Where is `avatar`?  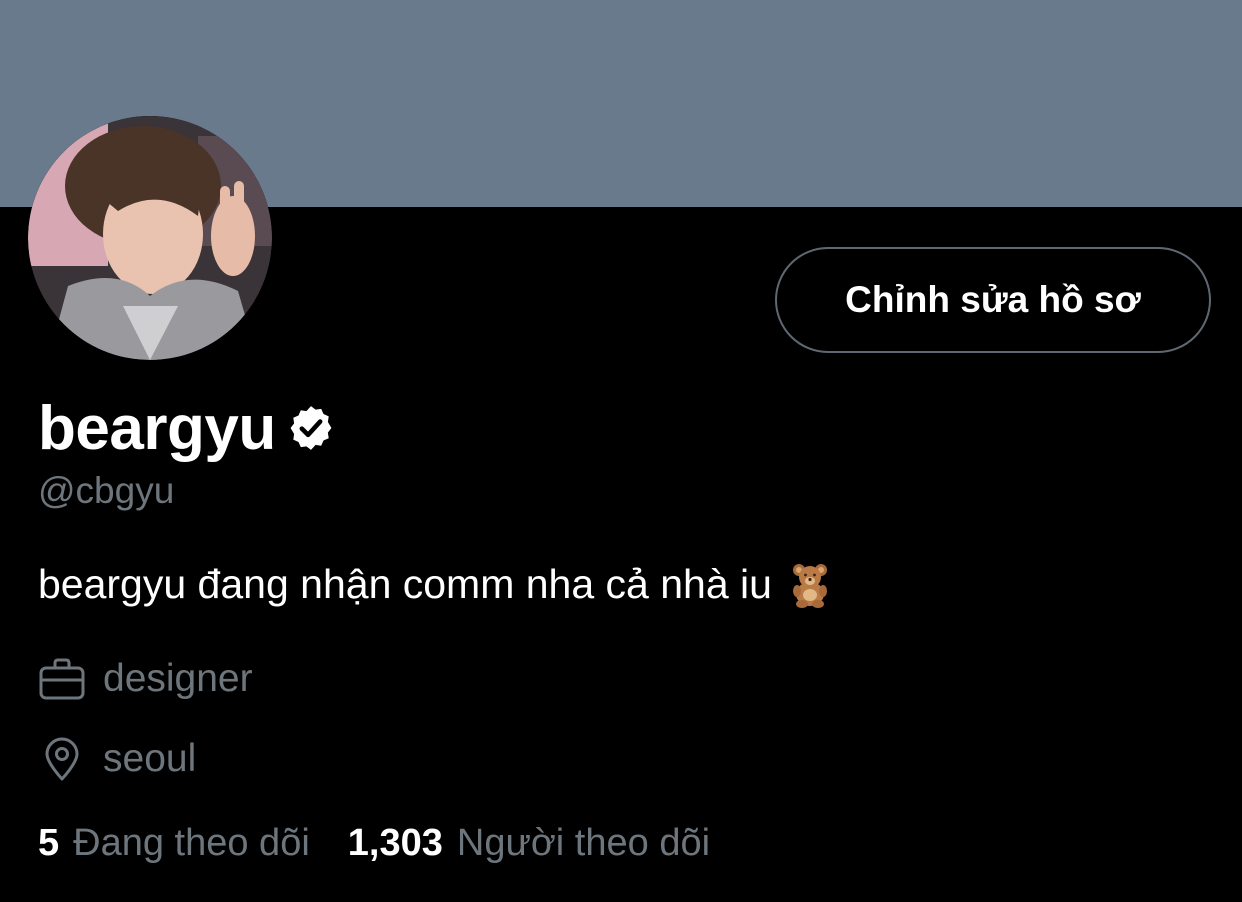
avatar is located at coordinates (150, 238).